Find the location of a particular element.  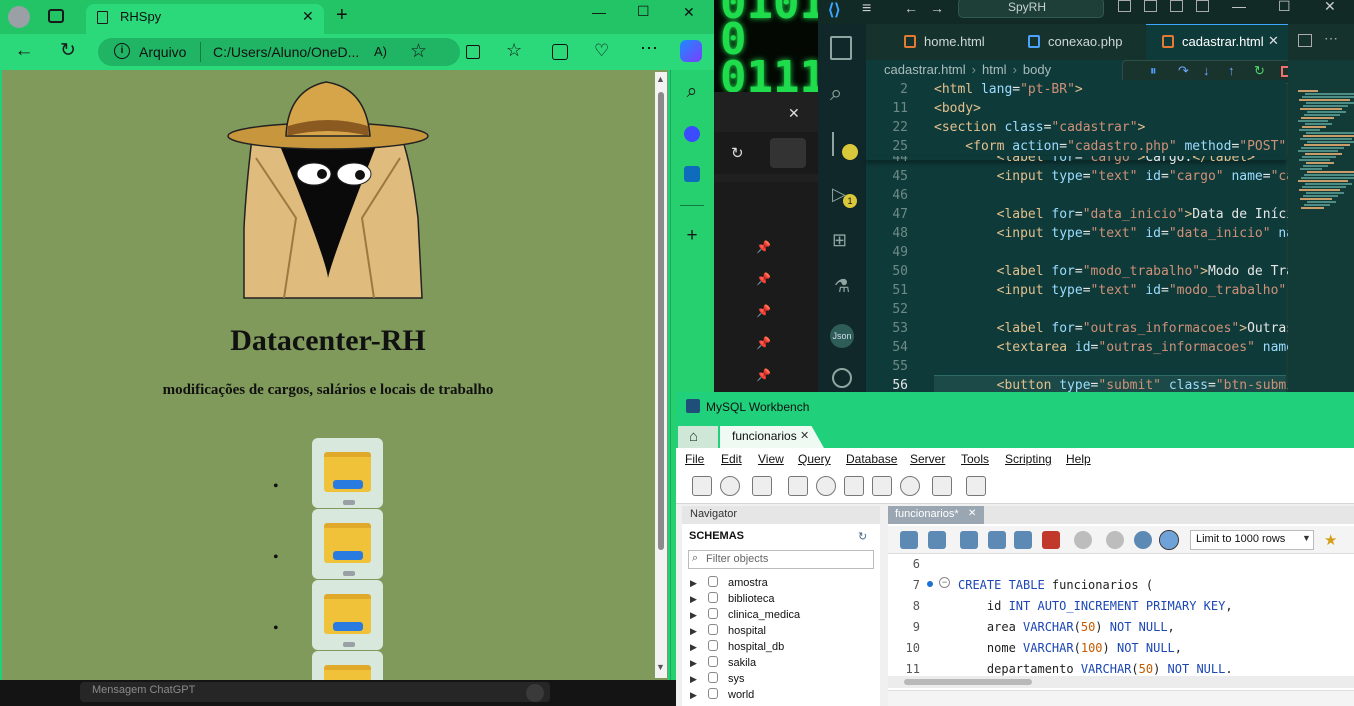

step-over-icon: ↷ is located at coordinates (1183, 71).